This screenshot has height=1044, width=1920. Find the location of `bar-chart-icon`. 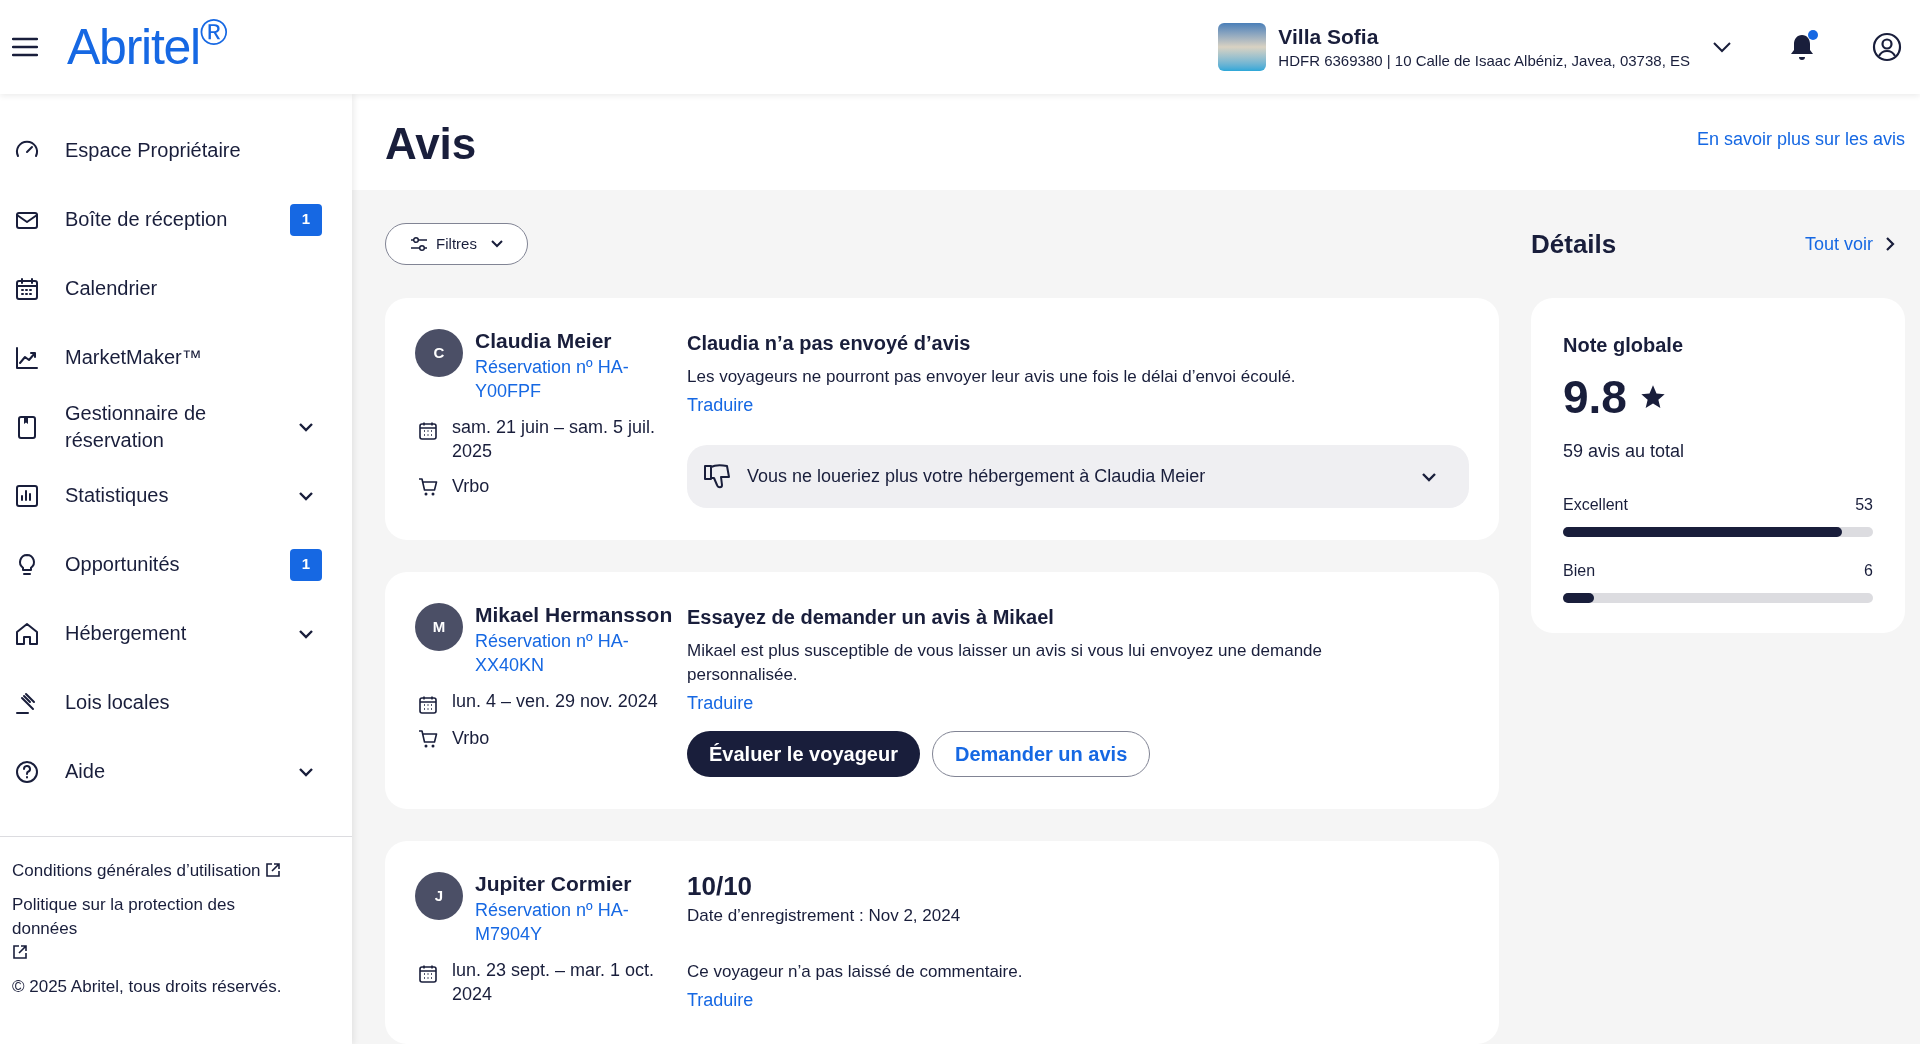

bar-chart-icon is located at coordinates (27, 495).